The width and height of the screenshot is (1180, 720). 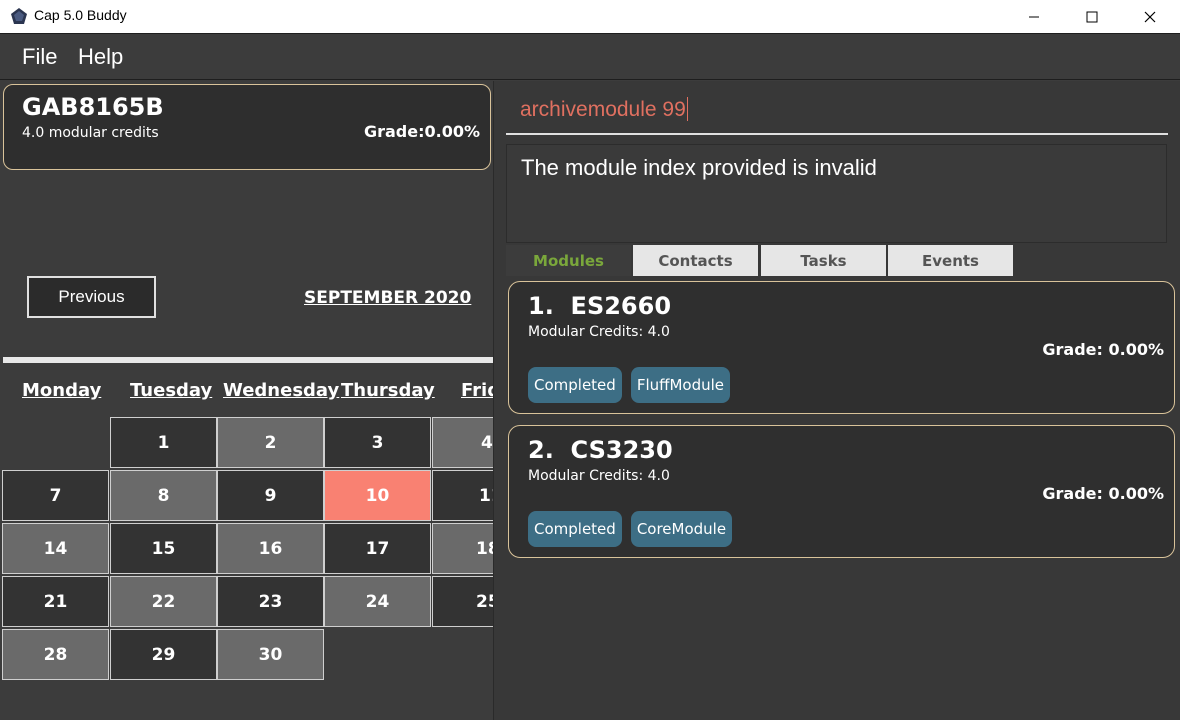 What do you see at coordinates (477, 390) in the screenshot?
I see `weekday-friday: Frid` at bounding box center [477, 390].